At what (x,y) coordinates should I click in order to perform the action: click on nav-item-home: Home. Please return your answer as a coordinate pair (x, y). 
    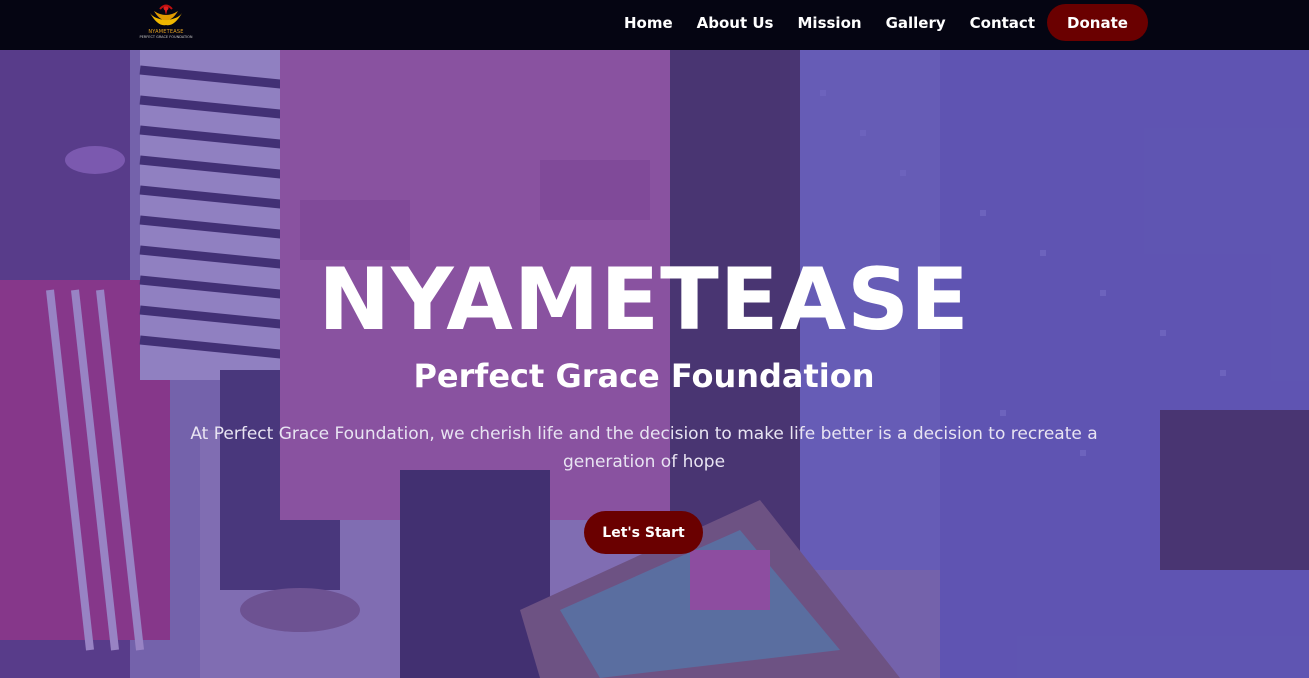
    Looking at the image, I should click on (648, 23).